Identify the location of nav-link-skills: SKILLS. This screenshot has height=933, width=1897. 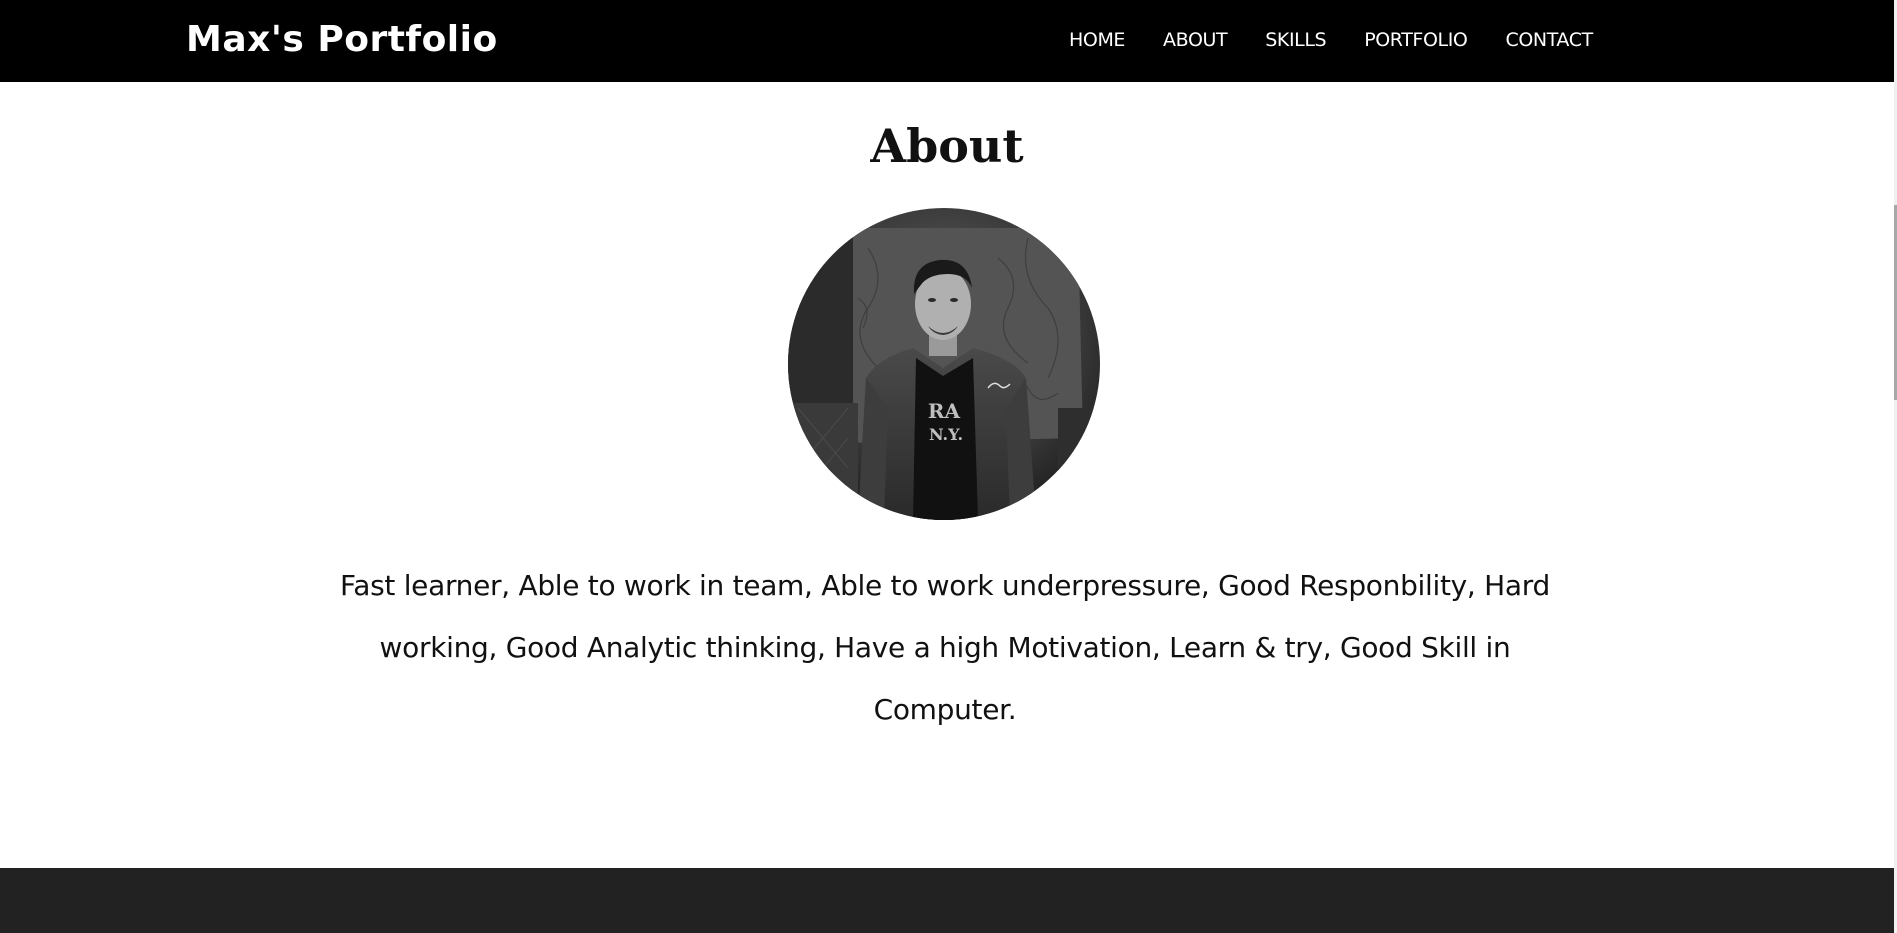
(1295, 40).